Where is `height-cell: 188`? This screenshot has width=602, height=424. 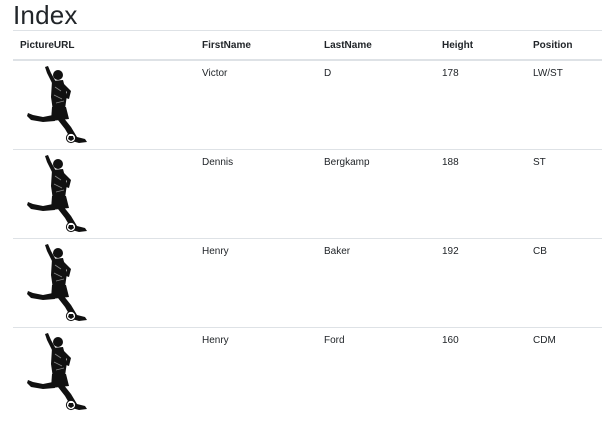
height-cell: 188 is located at coordinates (480, 194).